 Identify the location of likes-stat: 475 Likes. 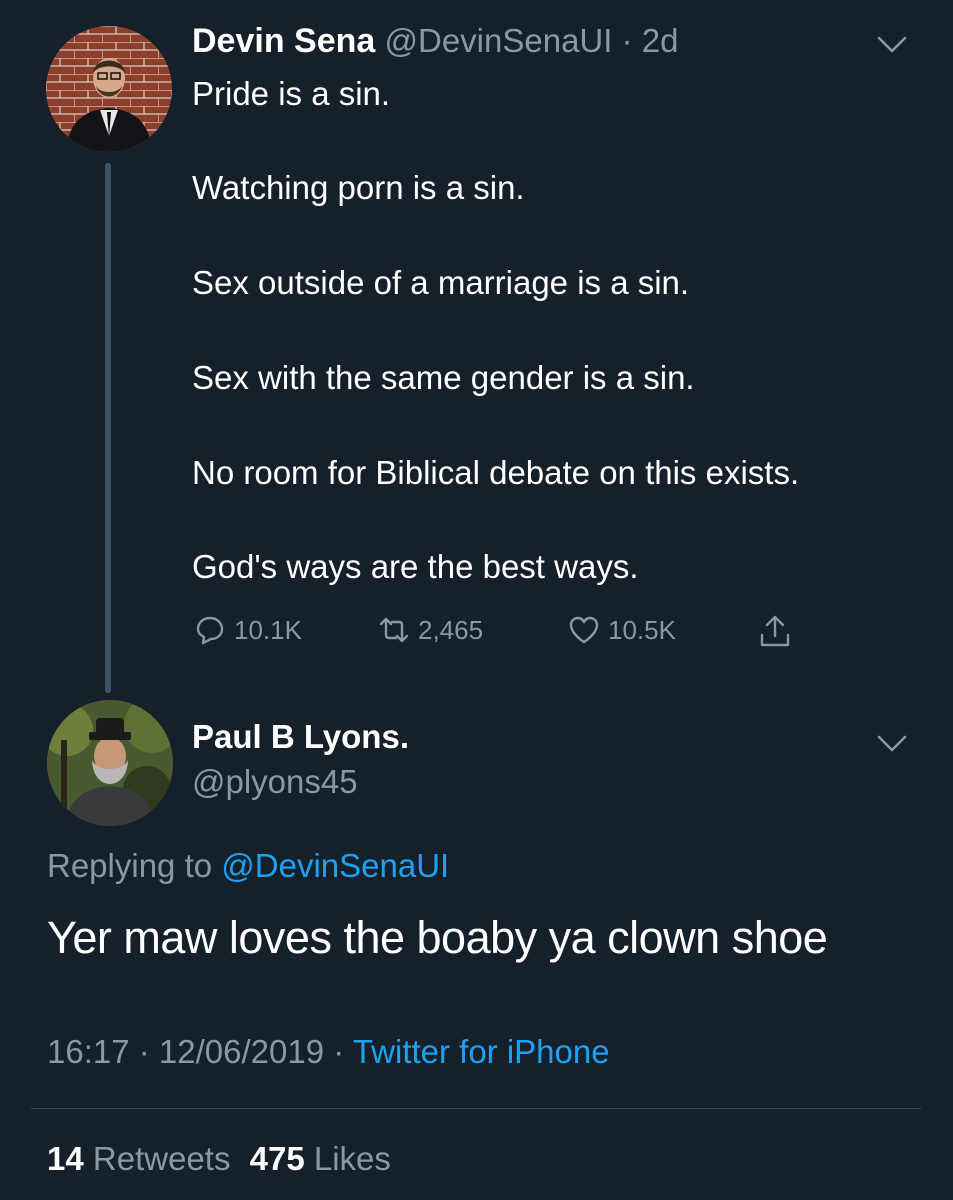
(320, 1158).